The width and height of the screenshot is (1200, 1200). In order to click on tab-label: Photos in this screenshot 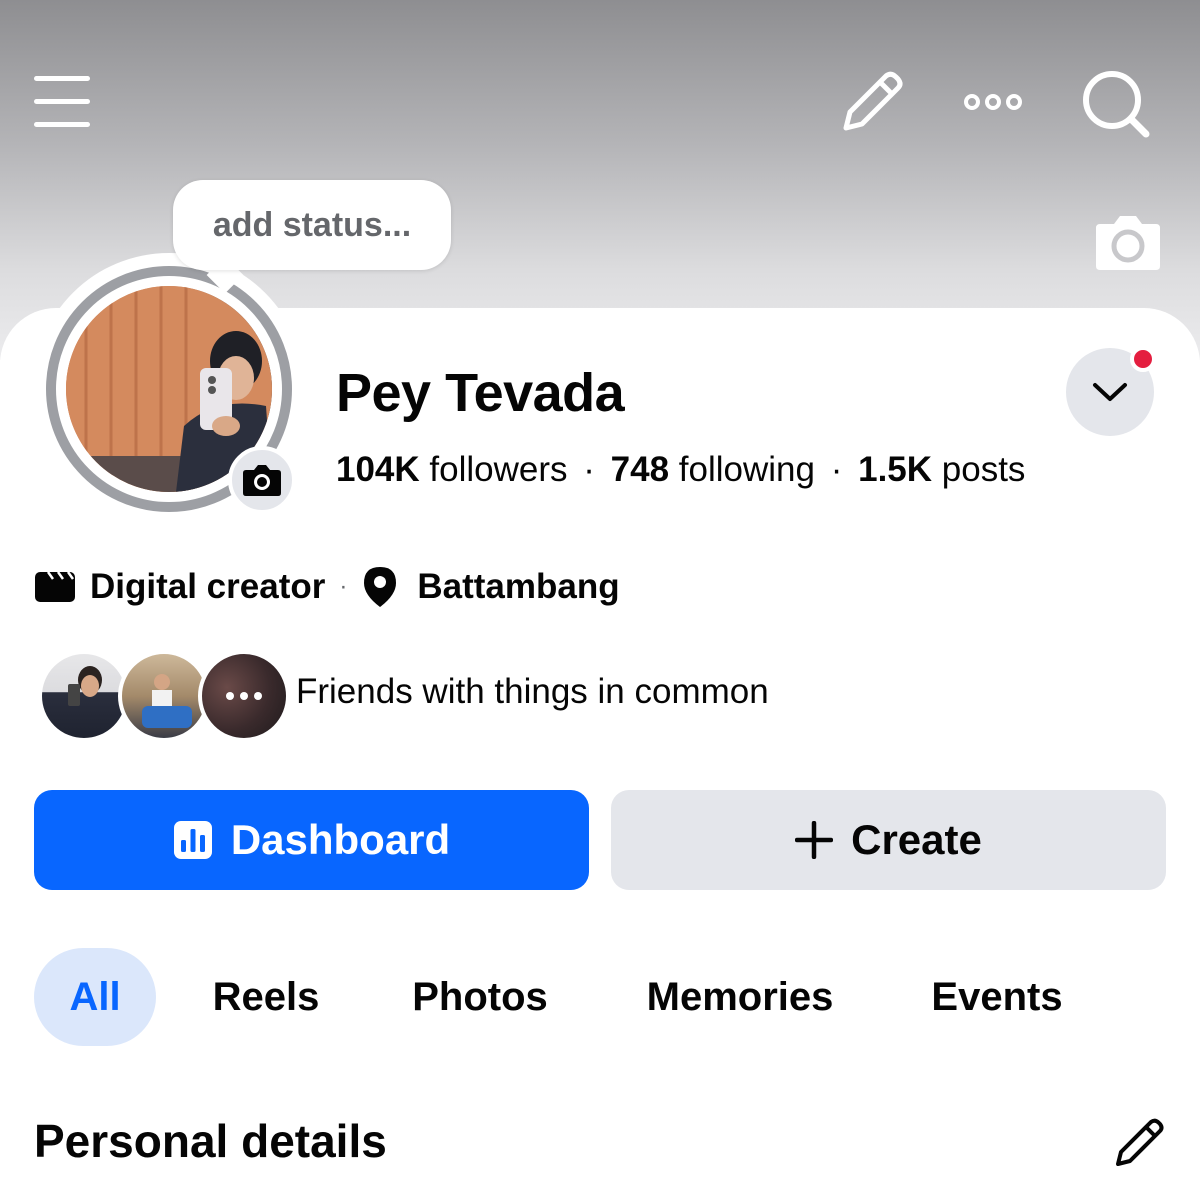, I will do `click(480, 996)`.